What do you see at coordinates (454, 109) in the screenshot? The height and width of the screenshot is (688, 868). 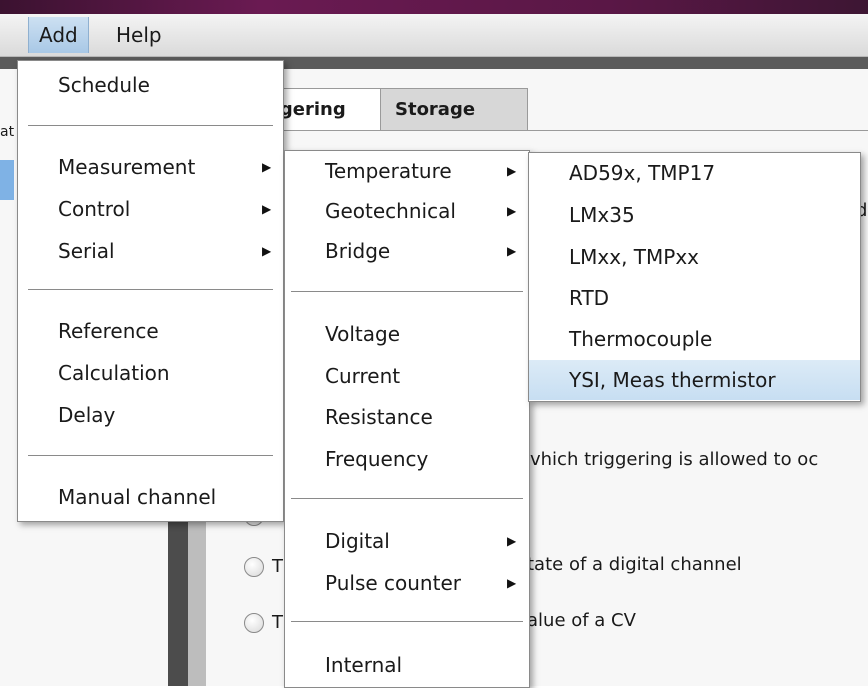 I see `tab-storage: Storage` at bounding box center [454, 109].